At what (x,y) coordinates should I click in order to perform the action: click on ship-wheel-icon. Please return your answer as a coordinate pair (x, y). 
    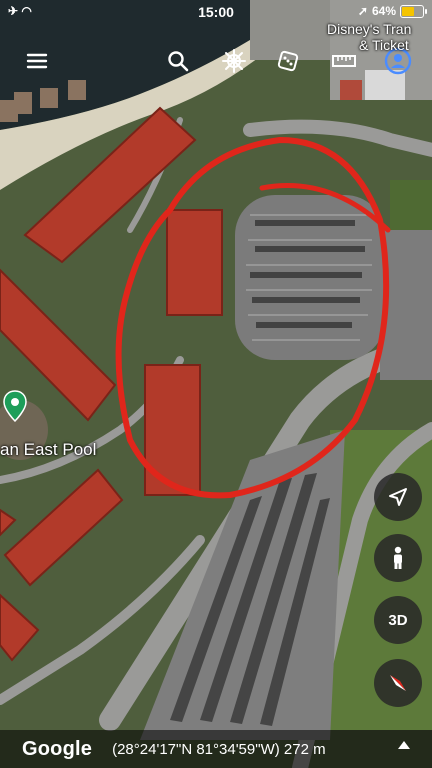
    Looking at the image, I should click on (234, 61).